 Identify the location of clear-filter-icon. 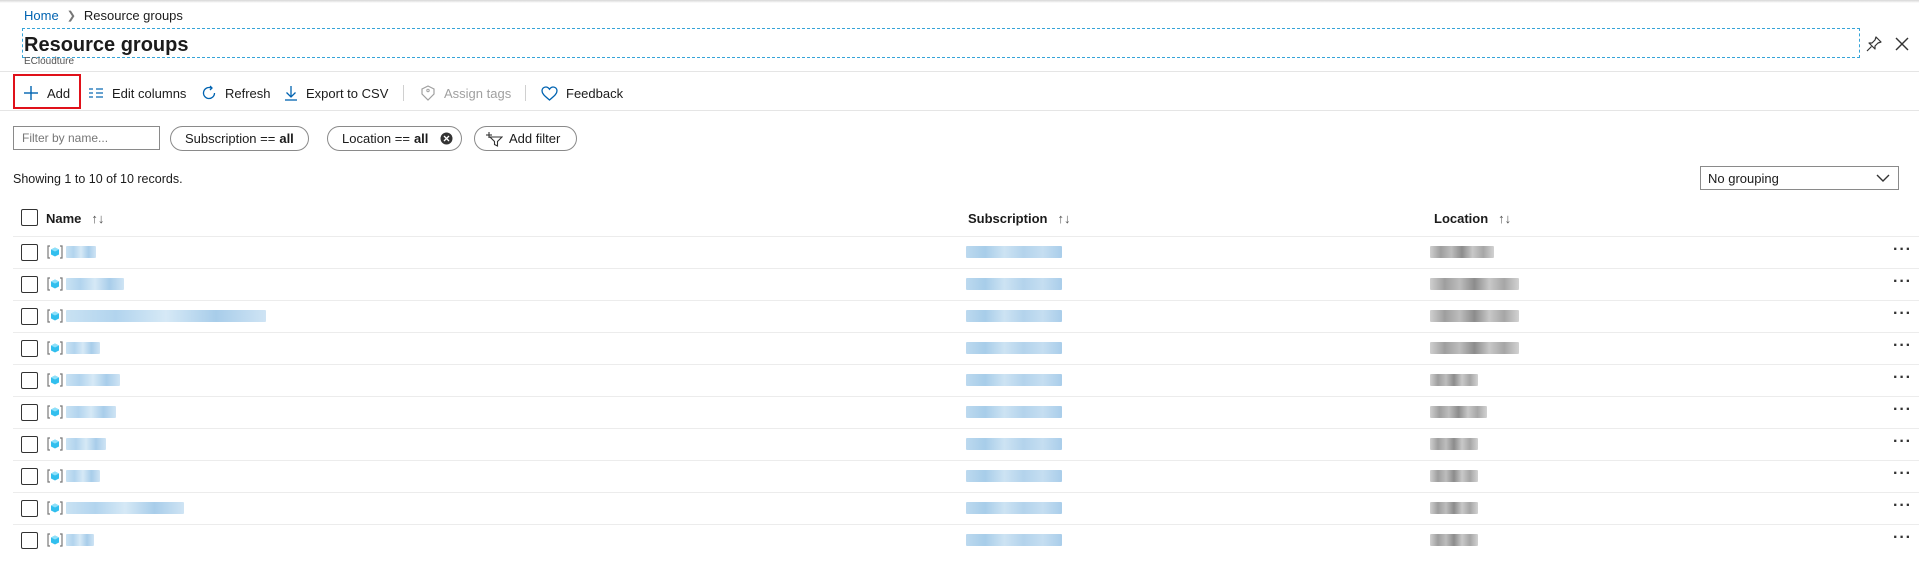
(446, 138).